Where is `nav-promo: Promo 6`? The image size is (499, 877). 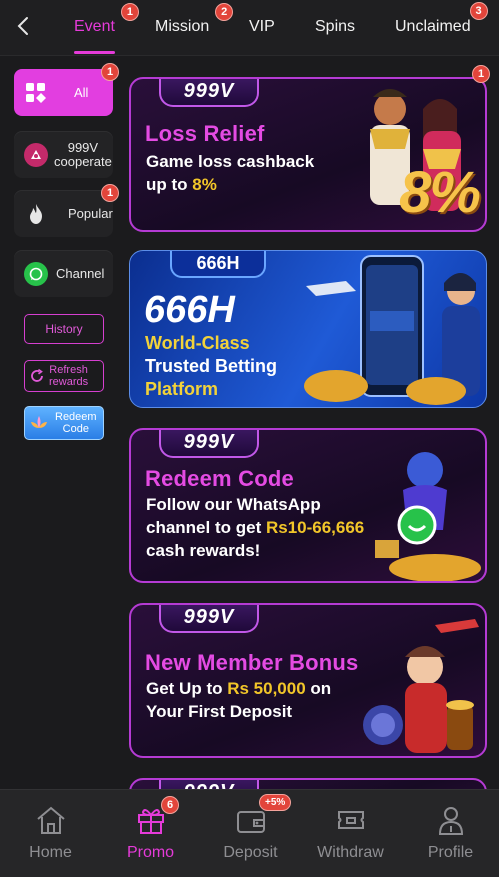
nav-promo: Promo 6 is located at coordinates (150, 833).